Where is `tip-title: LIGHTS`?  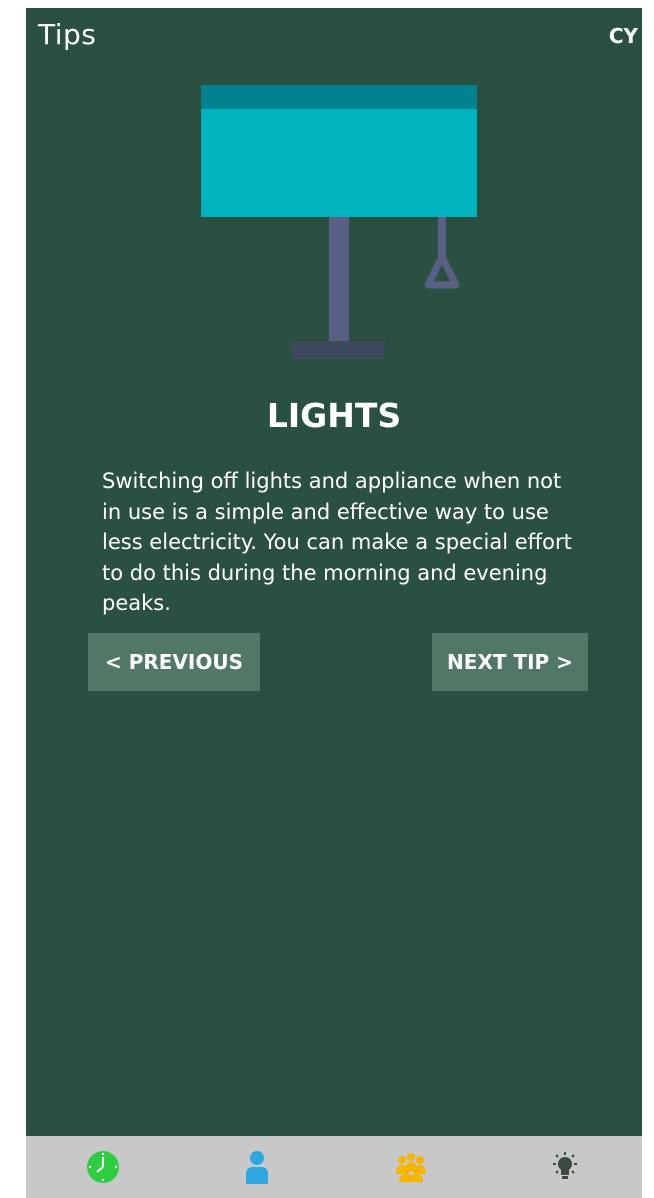 tip-title: LIGHTS is located at coordinates (334, 415).